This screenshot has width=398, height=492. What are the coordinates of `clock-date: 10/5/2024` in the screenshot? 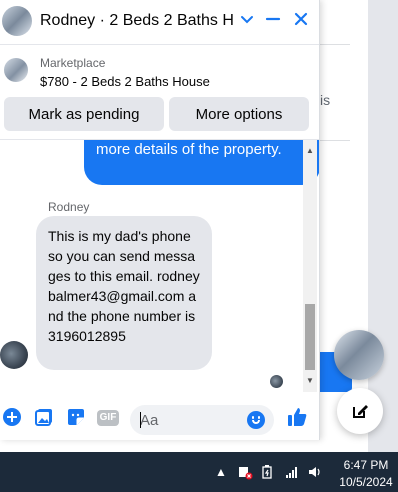 It's located at (366, 482).